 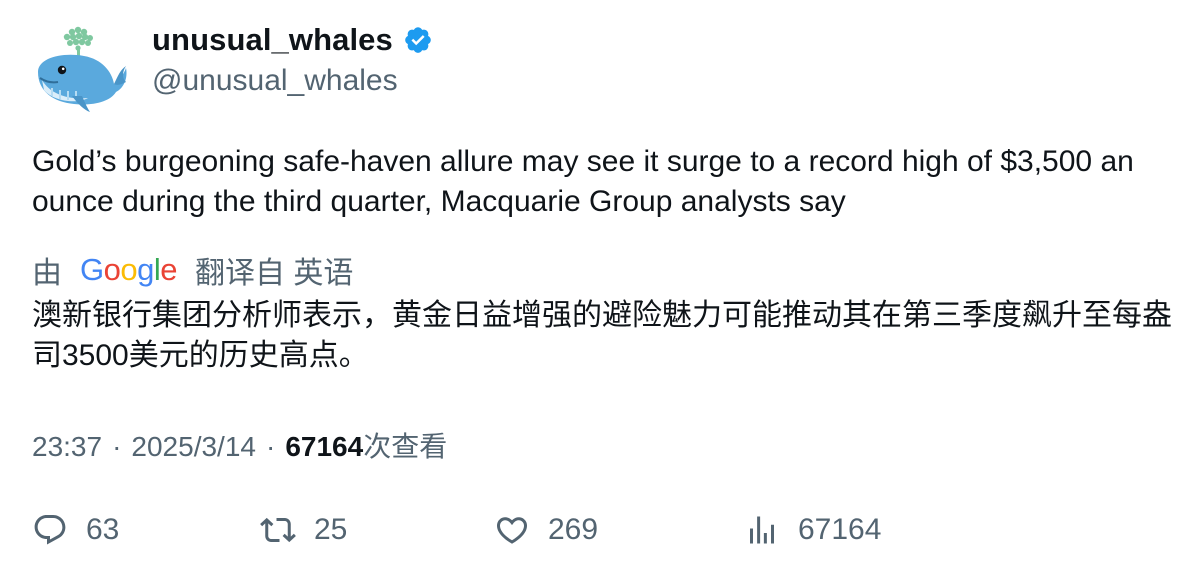 What do you see at coordinates (145, 269) in the screenshot?
I see `google-letter: g` at bounding box center [145, 269].